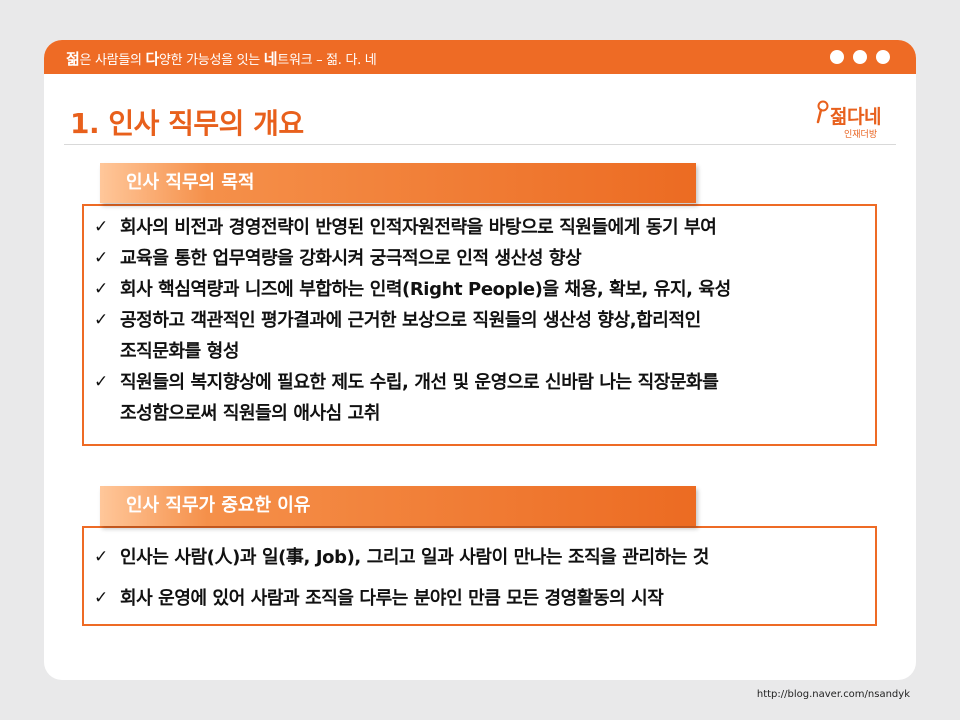 The image size is (960, 720). What do you see at coordinates (73, 59) in the screenshot?
I see `tagline-part: 젊` at bounding box center [73, 59].